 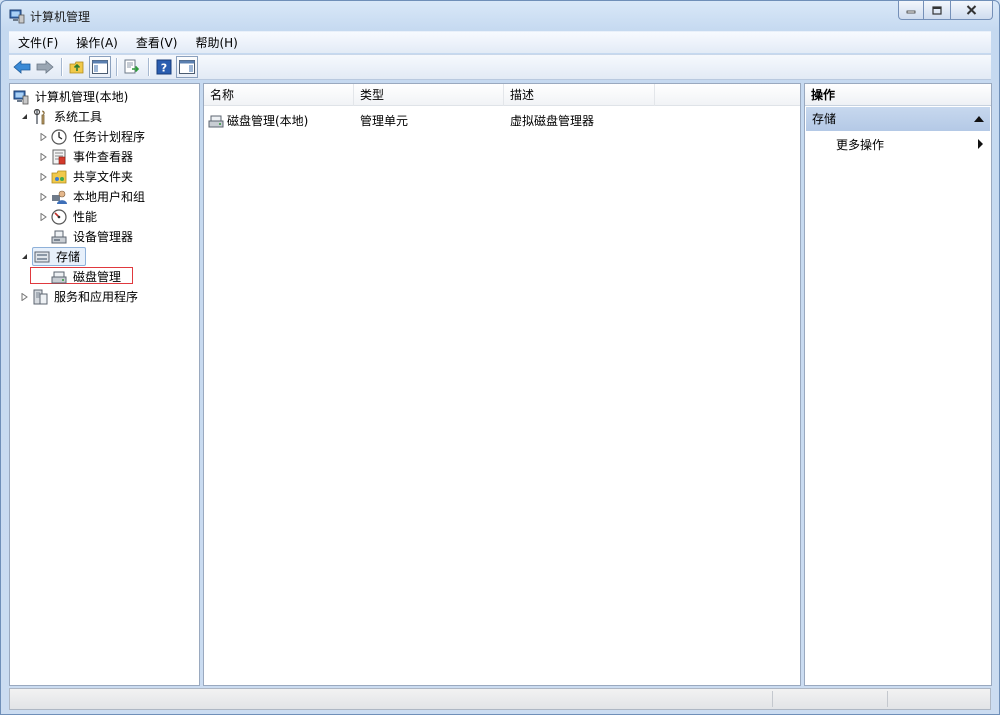 I want to click on menu-help: 帮助(H), so click(x=216, y=43).